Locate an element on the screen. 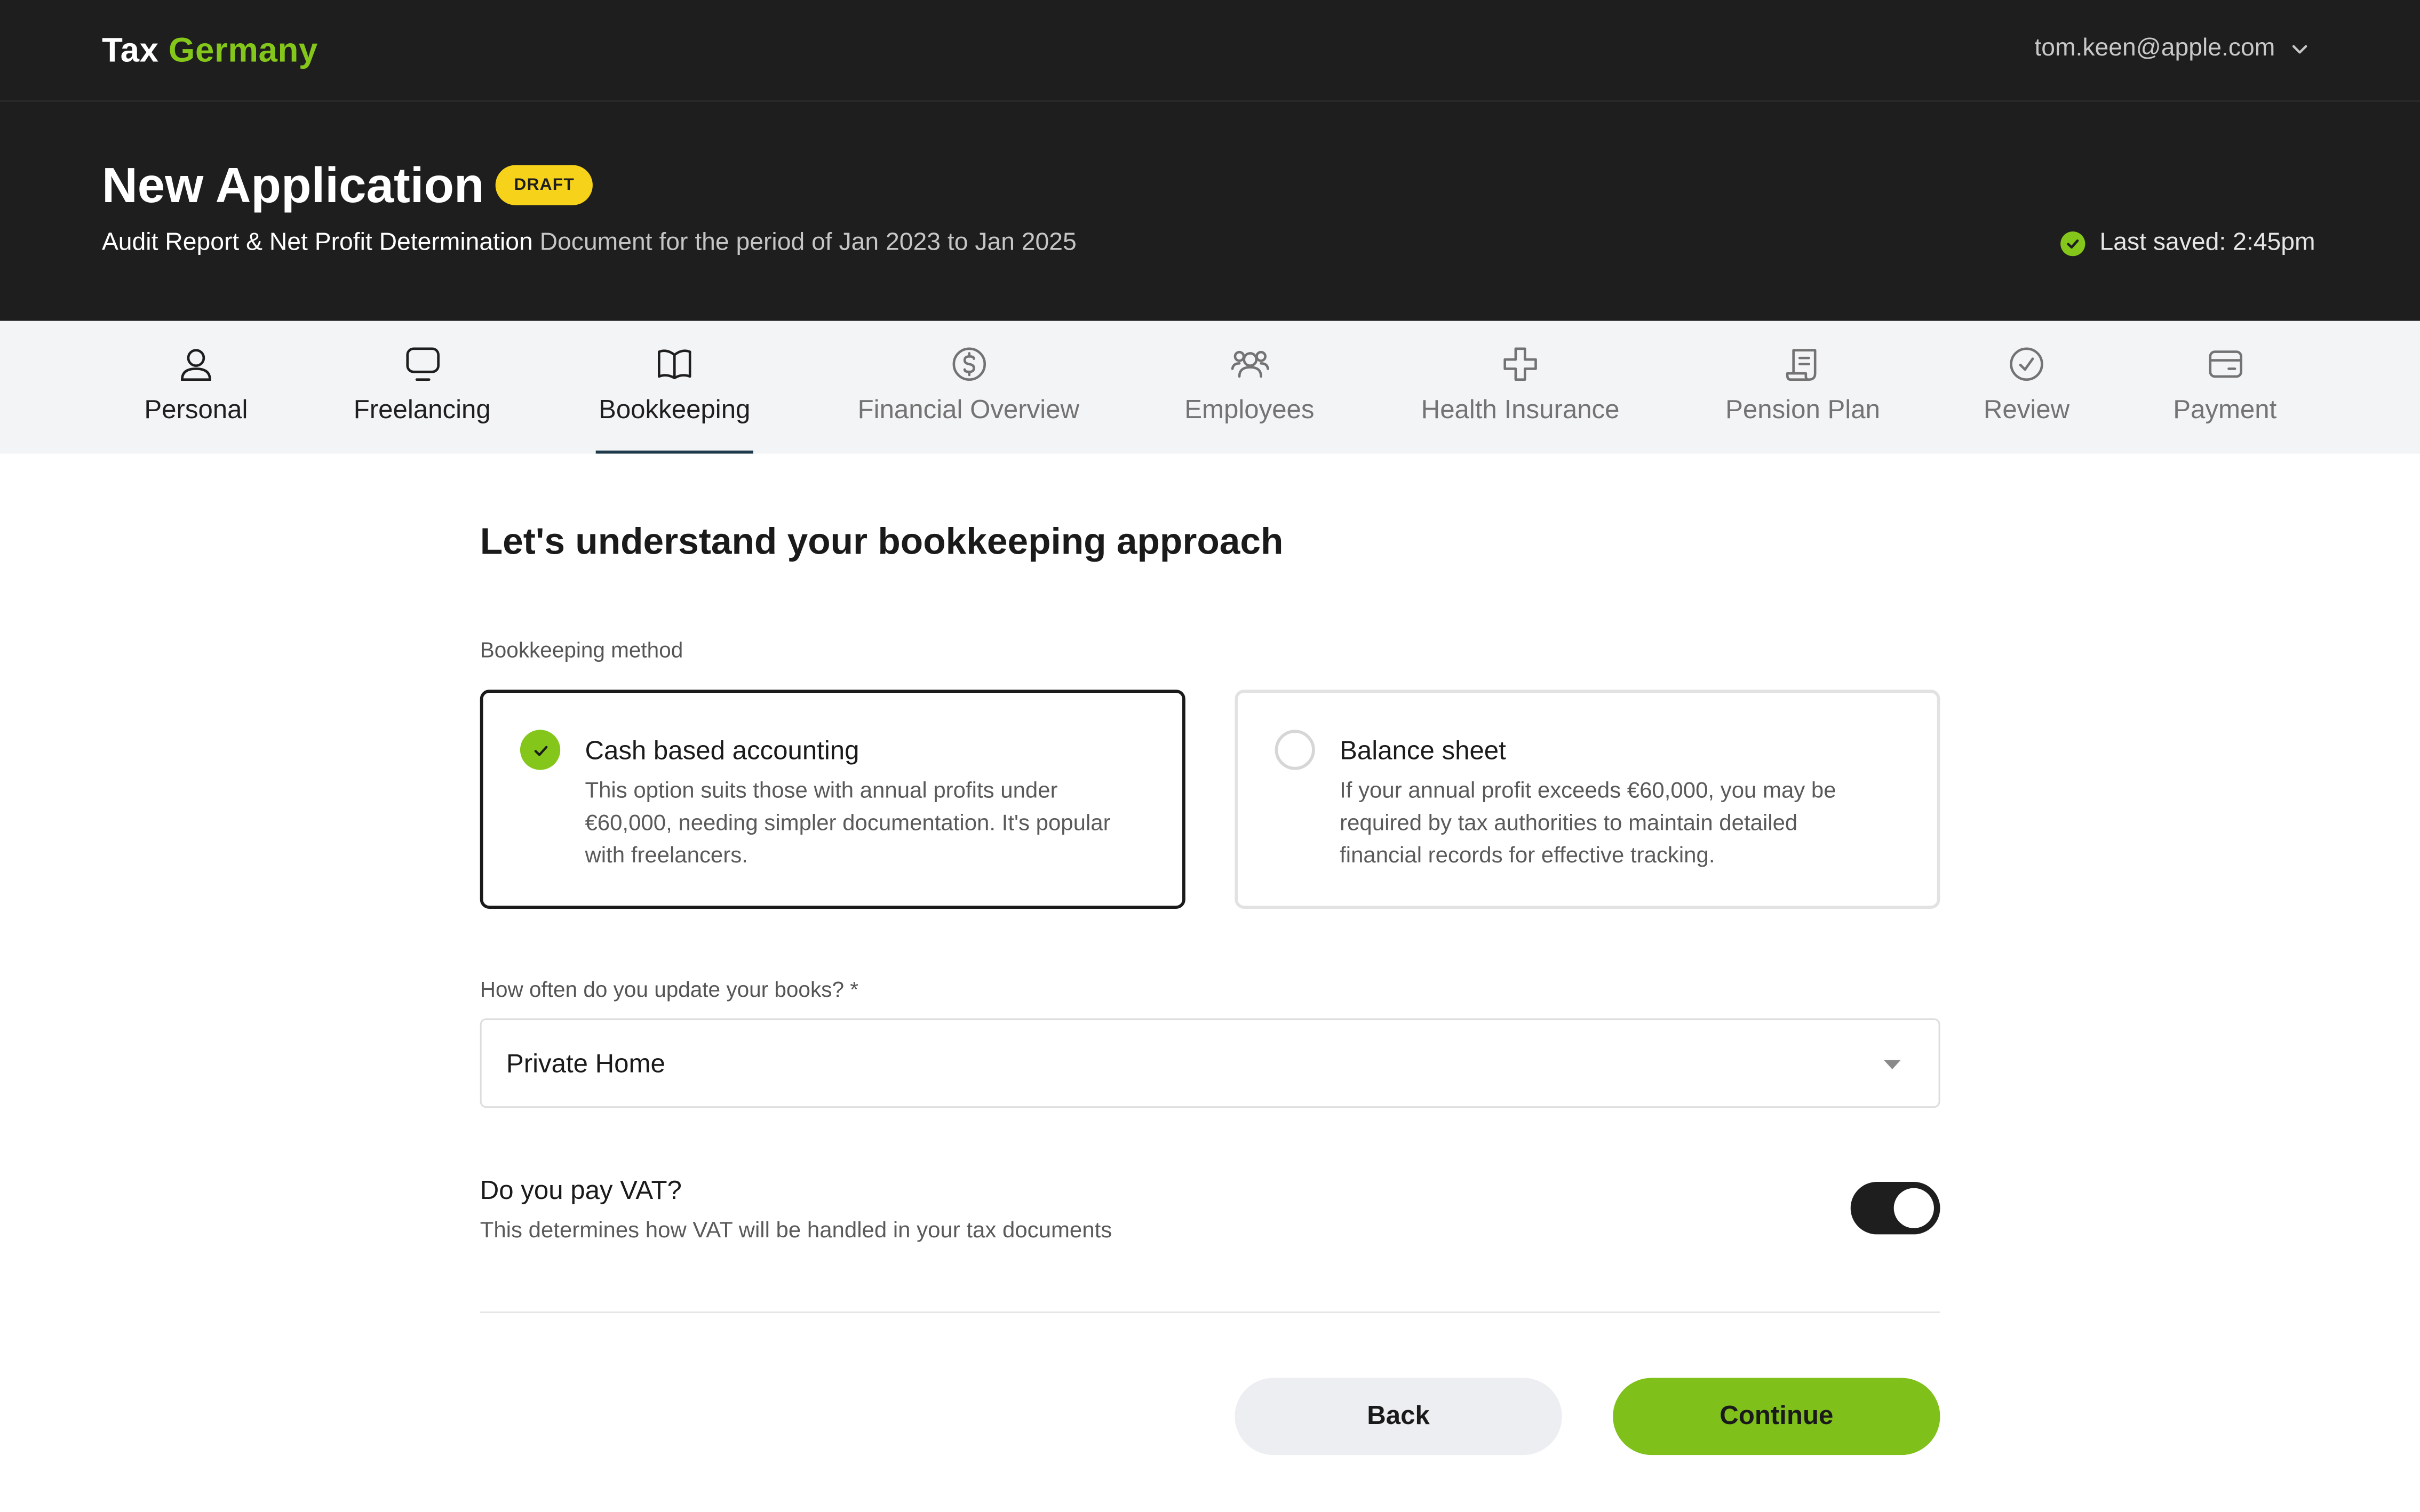 The height and width of the screenshot is (1512, 2420). divider is located at coordinates (1210, 1312).